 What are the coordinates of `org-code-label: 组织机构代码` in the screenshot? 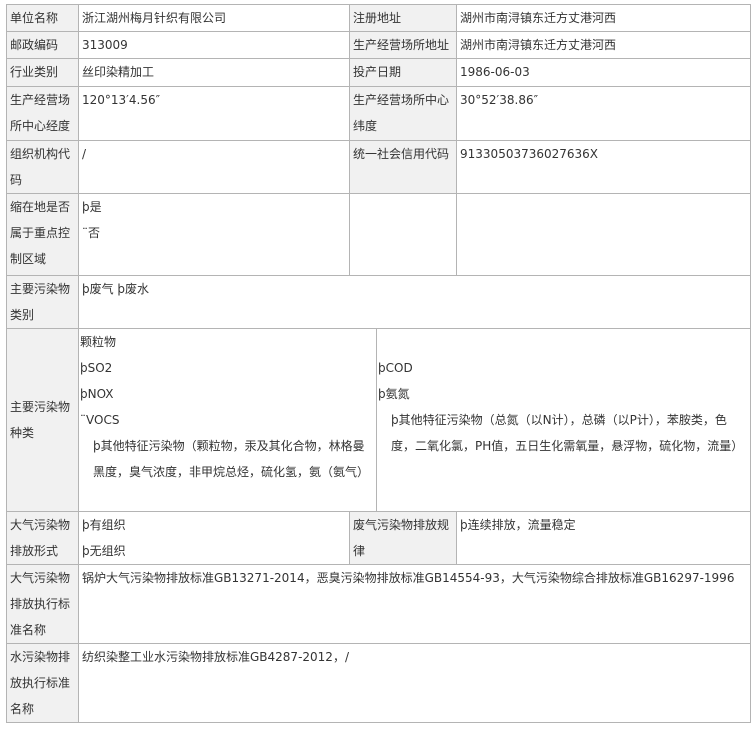 It's located at (42, 167).